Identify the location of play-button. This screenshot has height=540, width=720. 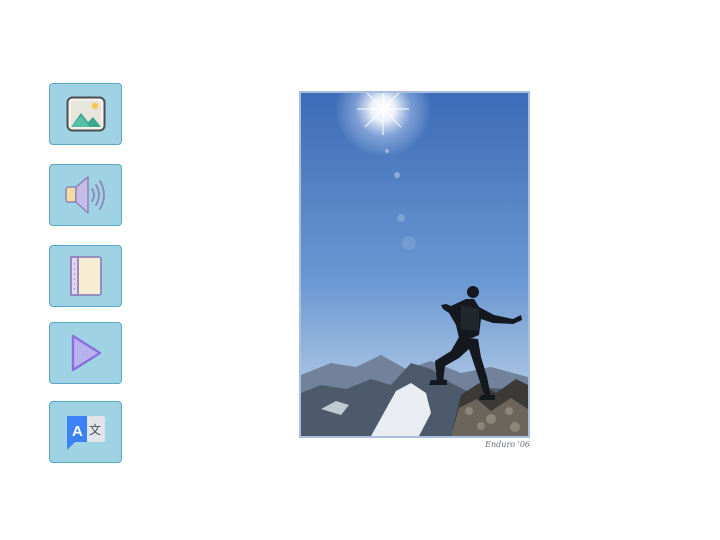
(85, 353).